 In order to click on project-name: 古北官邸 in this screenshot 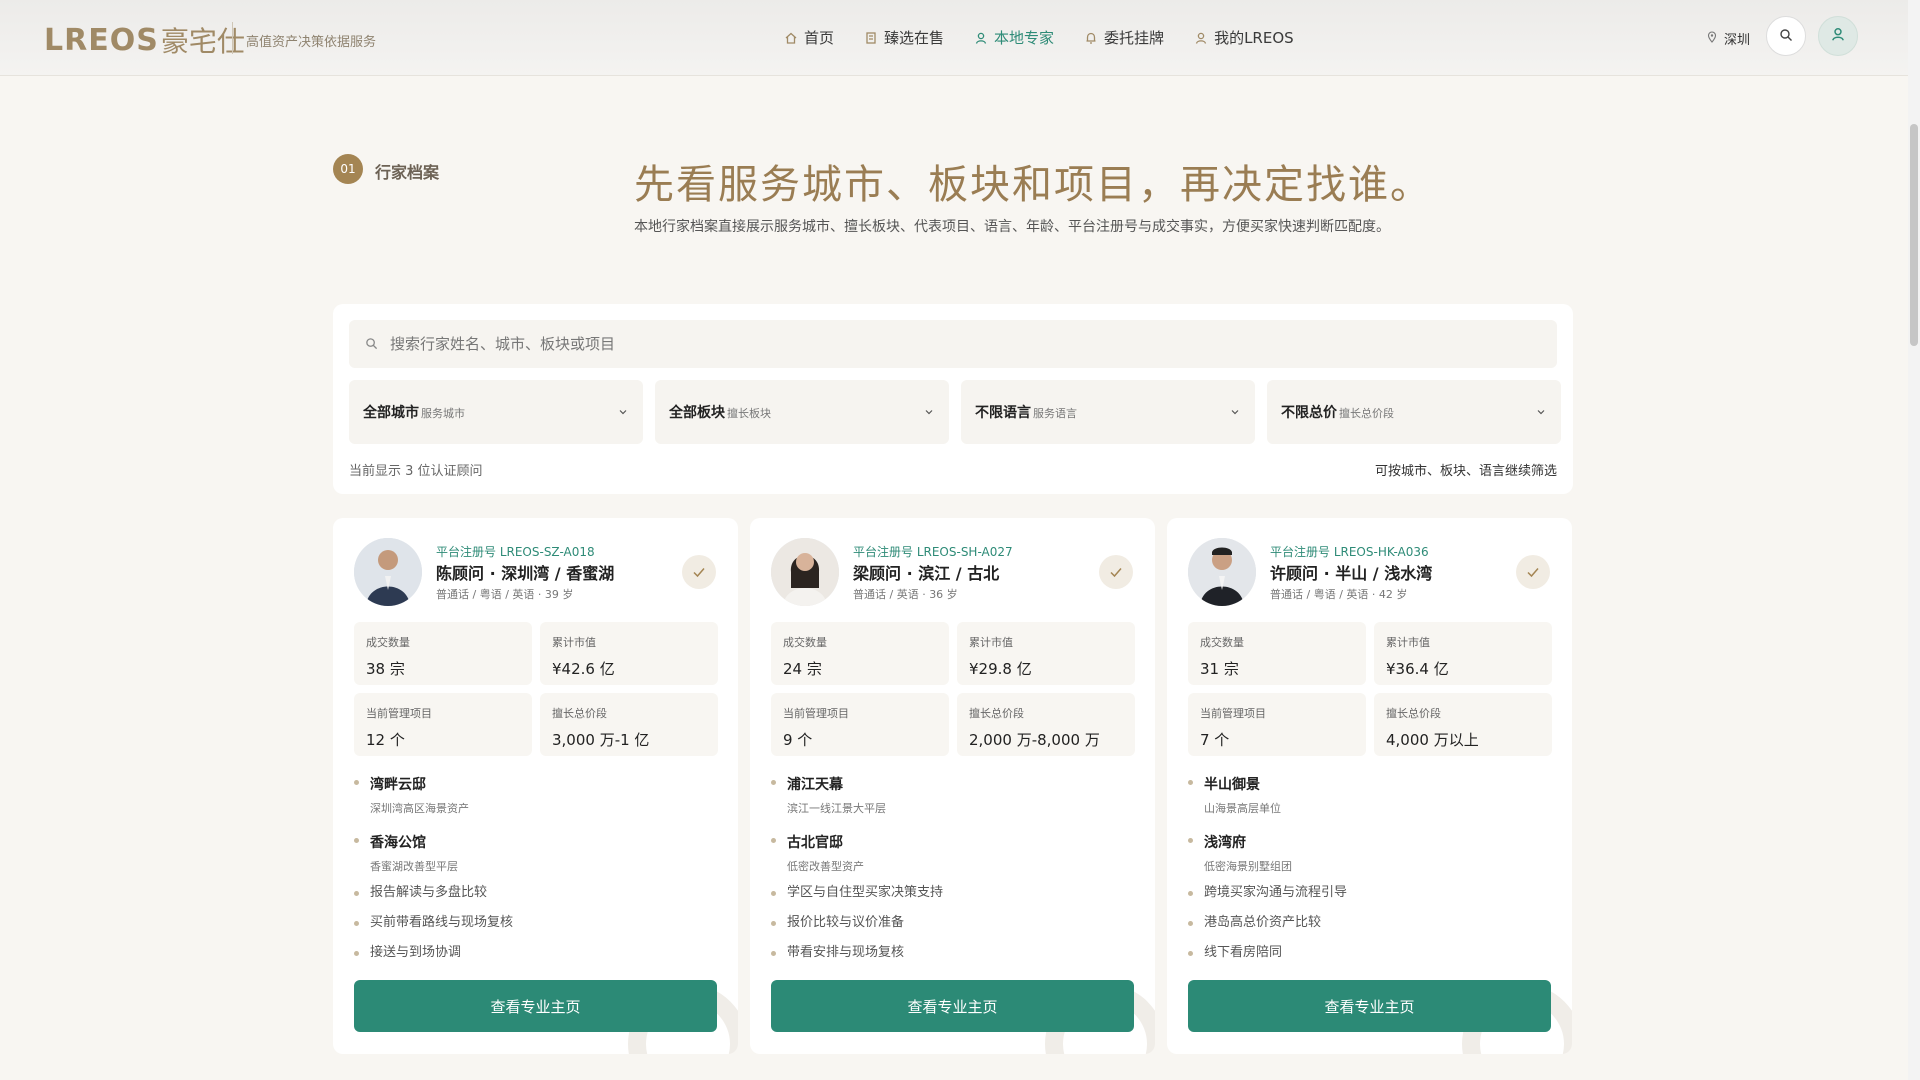, I will do `click(815, 843)`.